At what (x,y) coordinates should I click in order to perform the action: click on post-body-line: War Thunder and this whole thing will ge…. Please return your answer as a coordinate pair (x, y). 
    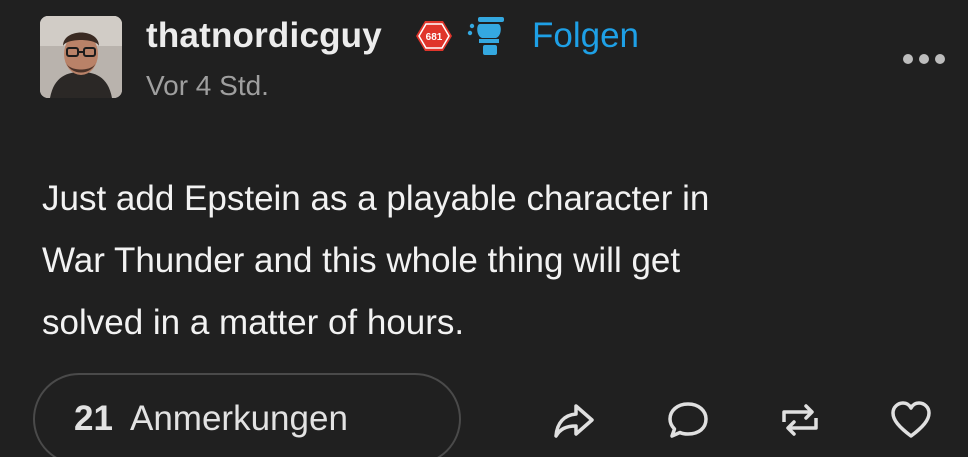
    Looking at the image, I should click on (361, 260).